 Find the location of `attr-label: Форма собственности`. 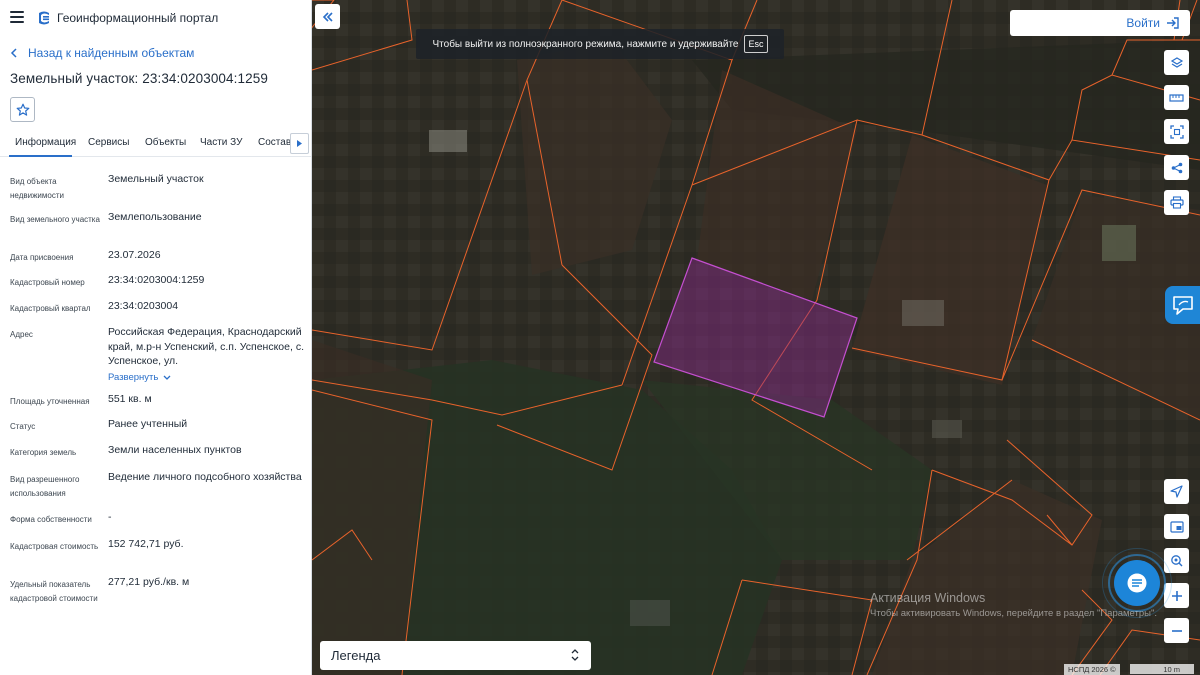

attr-label: Форма собственности is located at coordinates (51, 519).